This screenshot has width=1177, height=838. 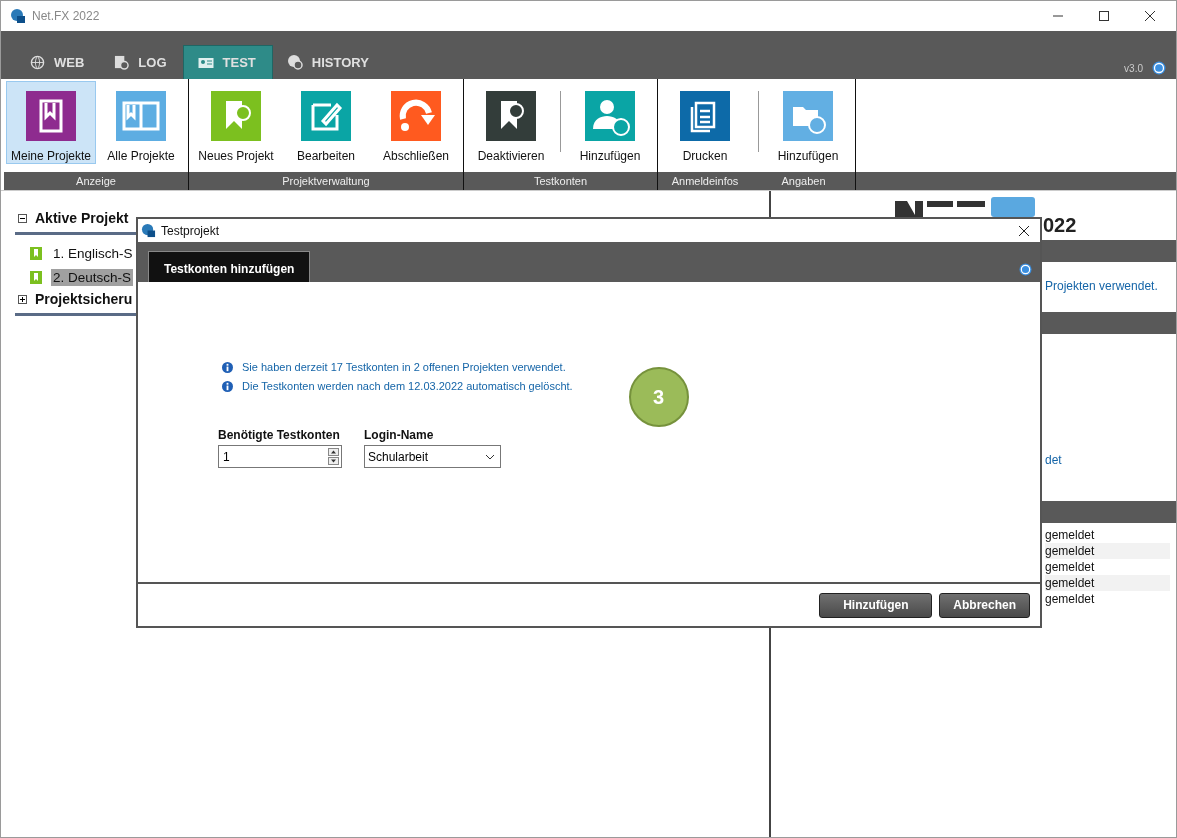 I want to click on info-text: Projekten verwendet., so click(x=1101, y=286).